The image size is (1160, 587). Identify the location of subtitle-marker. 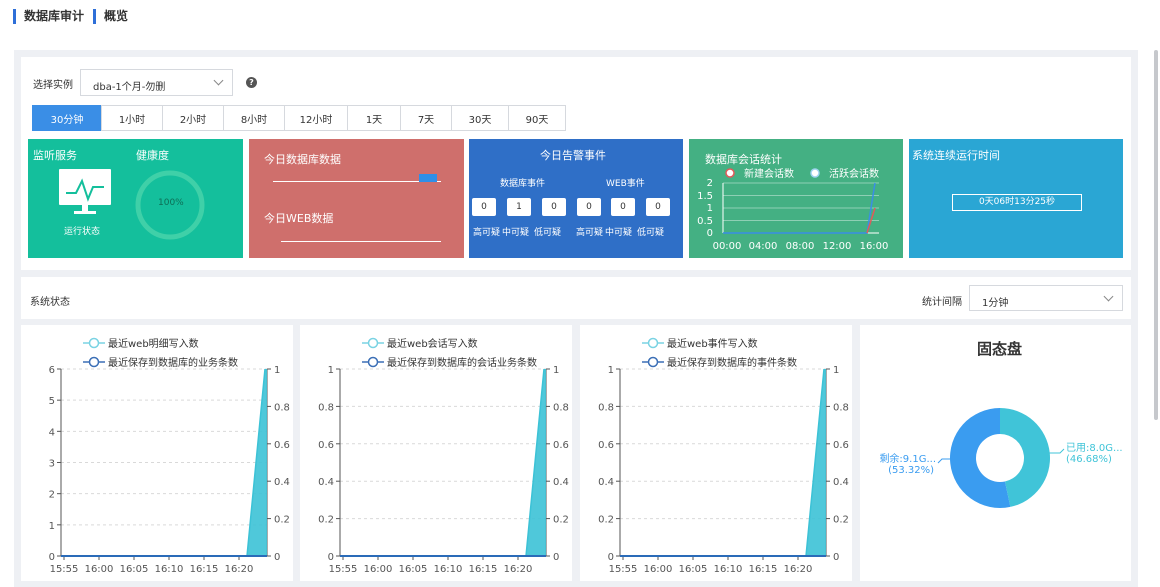
(94, 16).